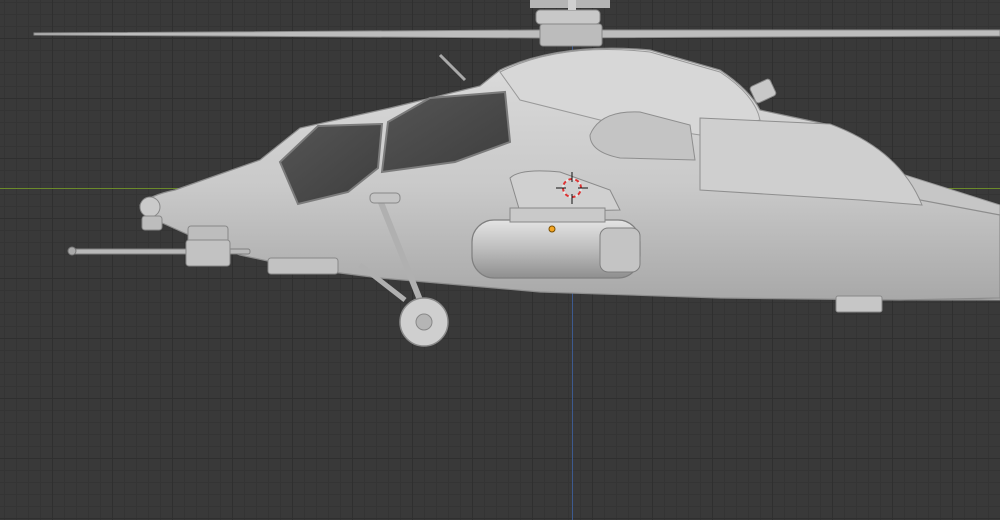  What do you see at coordinates (552, 229) in the screenshot?
I see `object-origin-icon` at bounding box center [552, 229].